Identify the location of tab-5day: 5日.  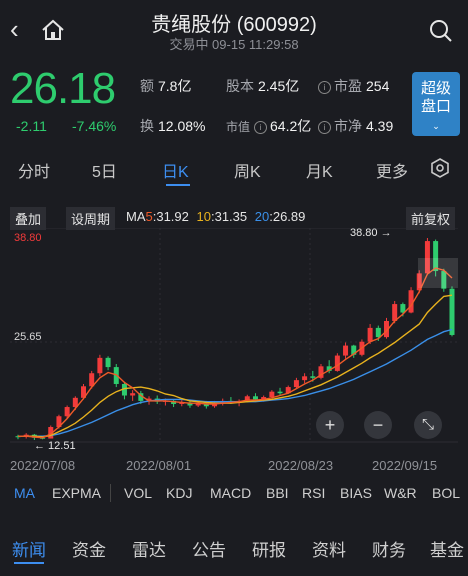
(104, 170).